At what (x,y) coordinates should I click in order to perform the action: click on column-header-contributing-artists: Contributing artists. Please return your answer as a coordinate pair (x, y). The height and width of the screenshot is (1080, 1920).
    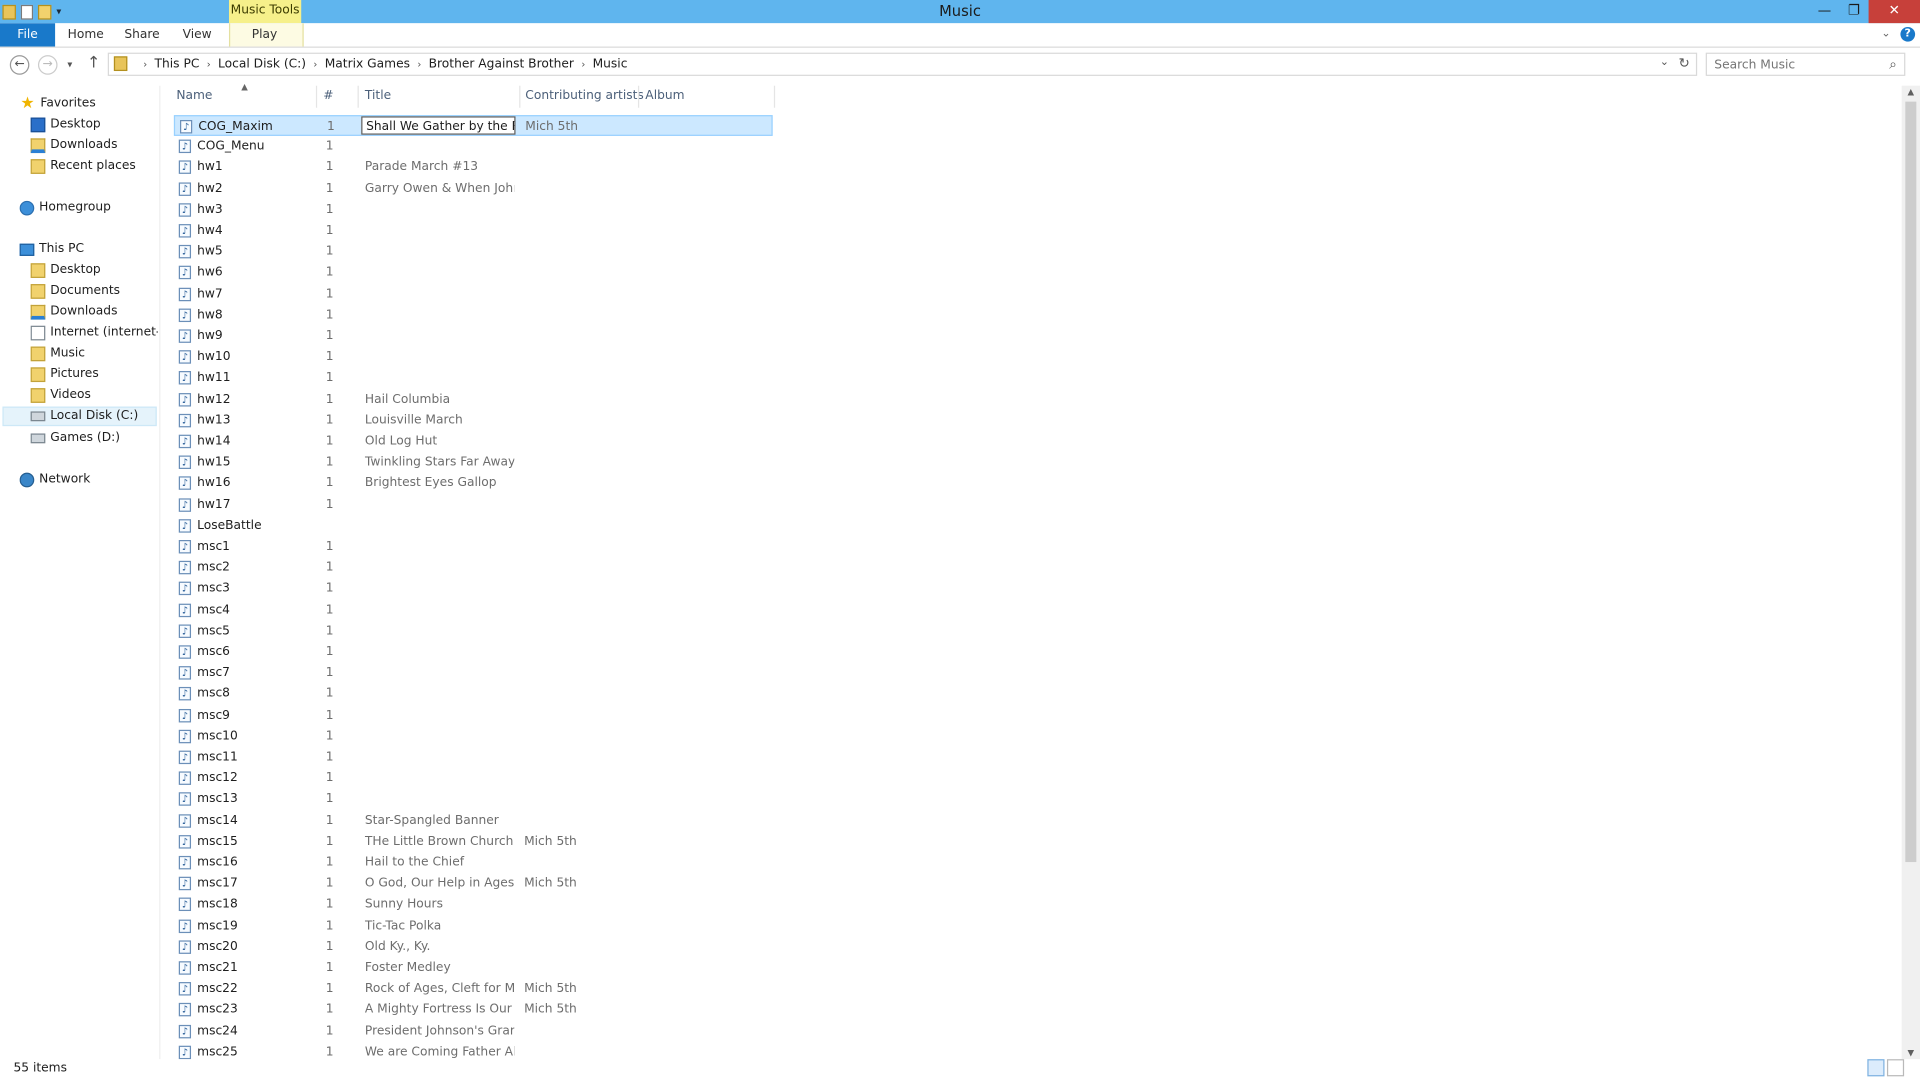
    Looking at the image, I should click on (584, 97).